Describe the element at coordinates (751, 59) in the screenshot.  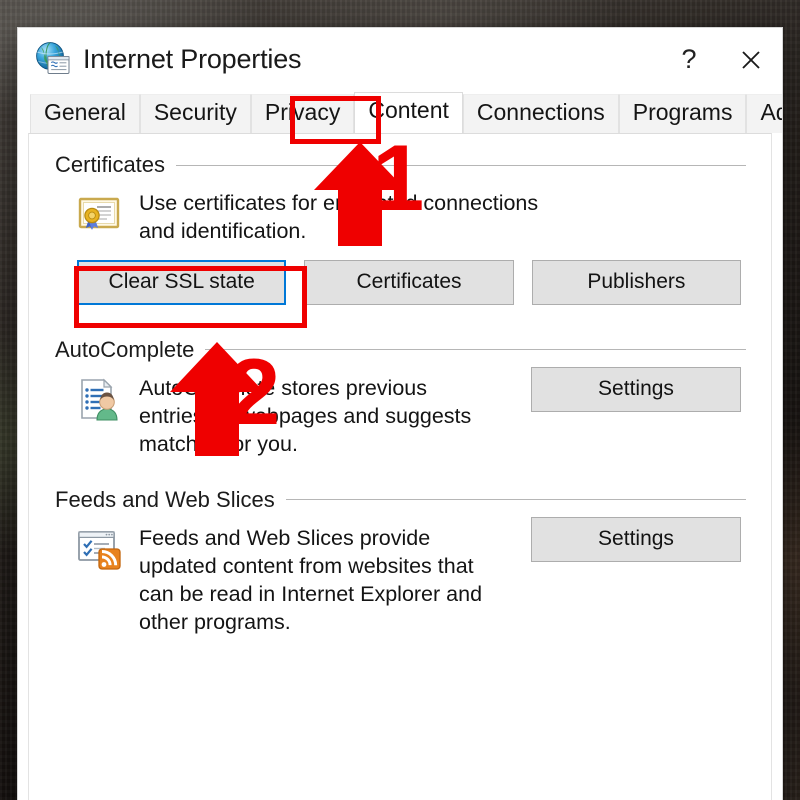
I see `close-button` at that location.